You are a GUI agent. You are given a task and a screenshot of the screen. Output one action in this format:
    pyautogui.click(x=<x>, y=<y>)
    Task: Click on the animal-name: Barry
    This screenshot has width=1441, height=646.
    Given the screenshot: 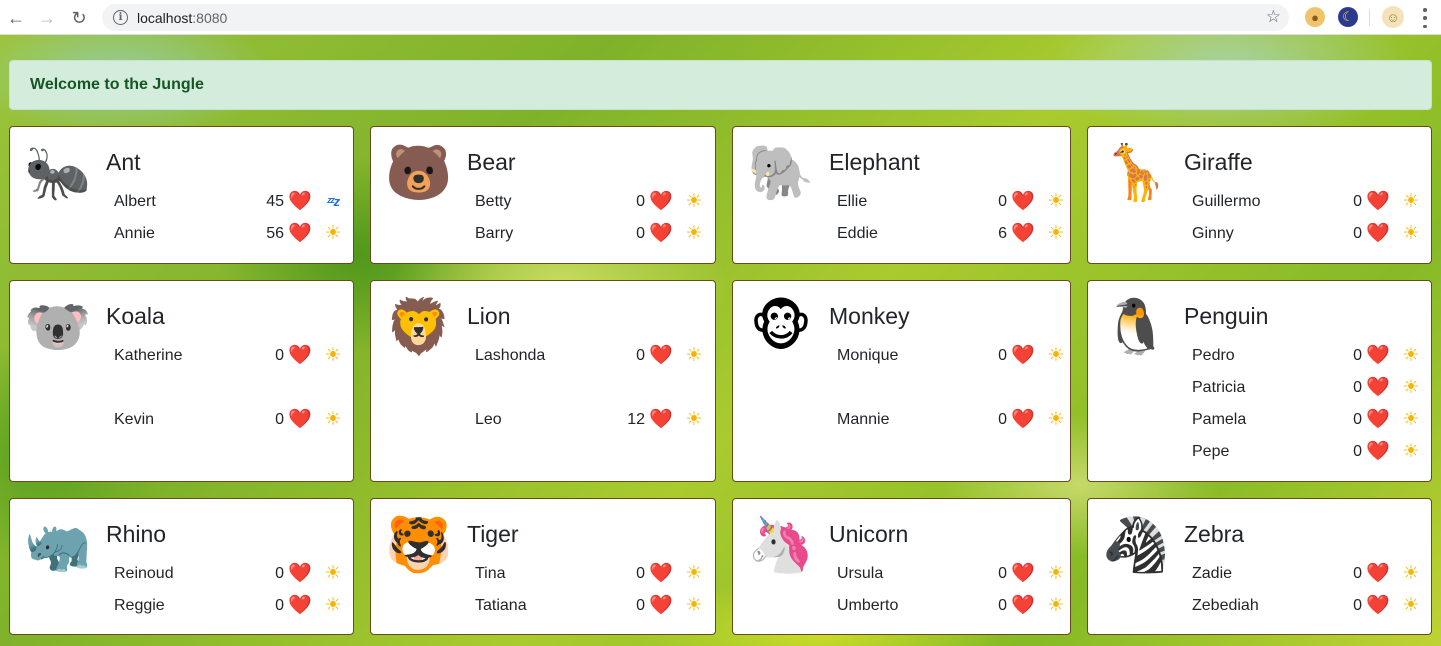 What is the action you would take?
    pyautogui.click(x=494, y=233)
    